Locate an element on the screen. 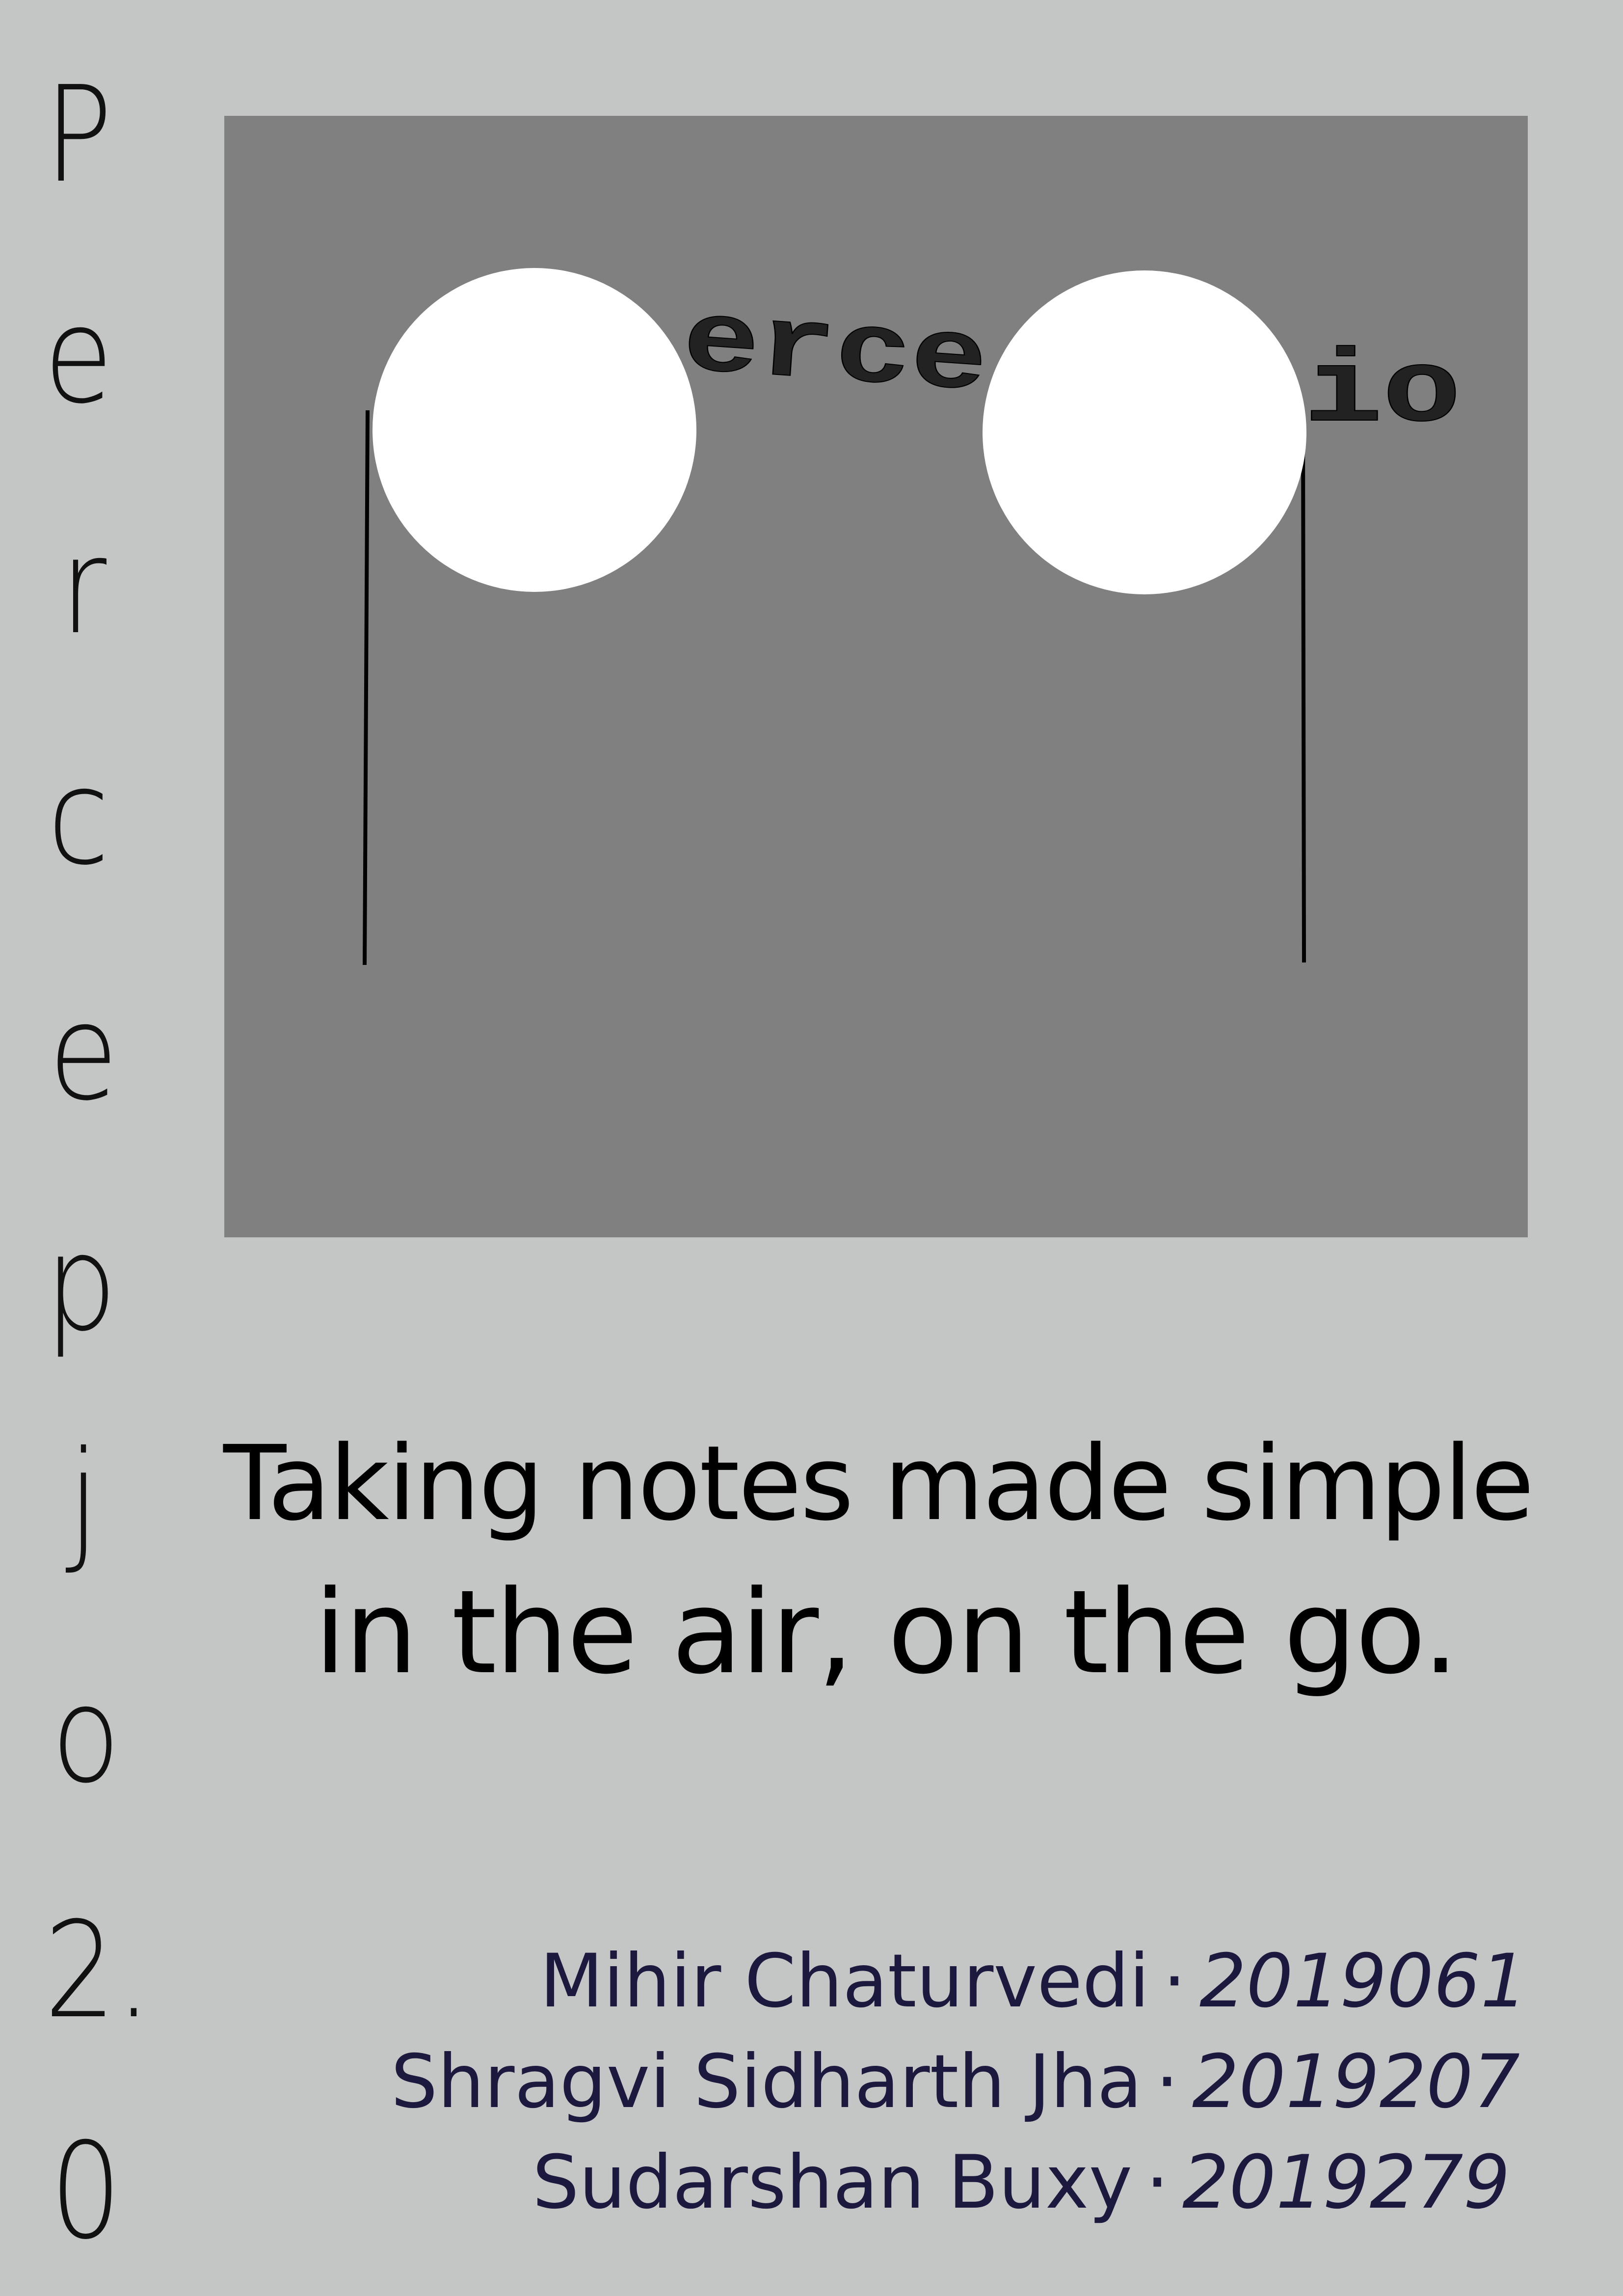  vertical-title-letter: p is located at coordinates (81, 1284).